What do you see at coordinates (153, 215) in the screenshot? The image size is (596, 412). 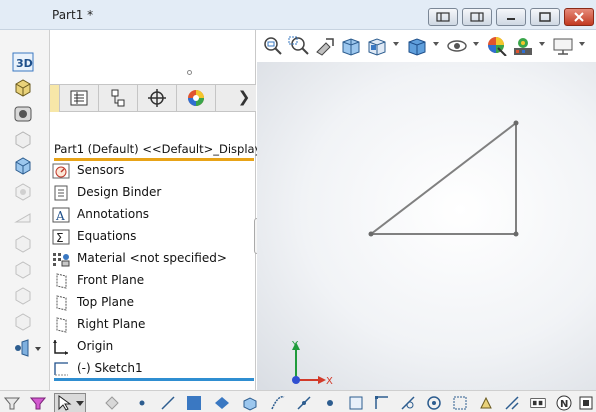 I see `tree-item-annotations: A Annotations` at bounding box center [153, 215].